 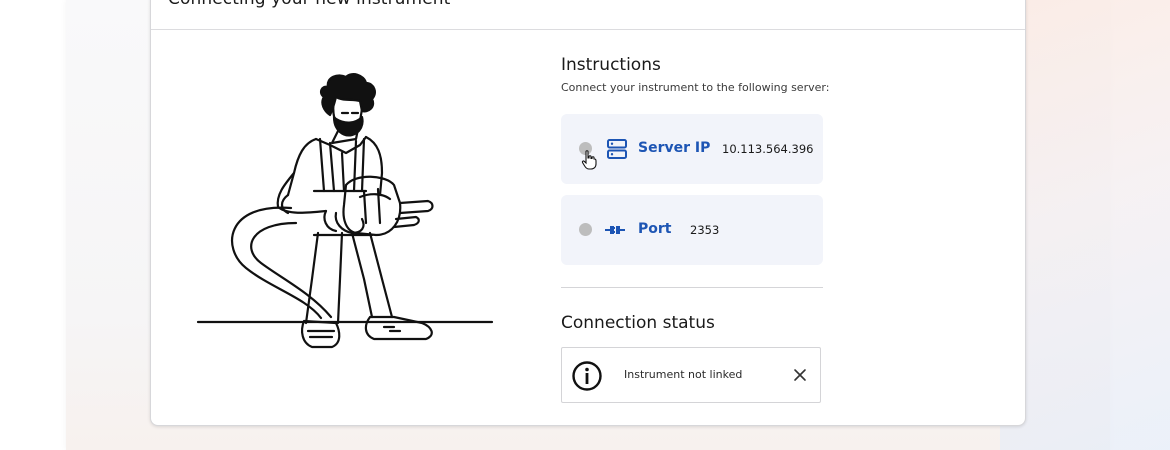 What do you see at coordinates (589, 160) in the screenshot?
I see `pointer-hand-cursor-icon` at bounding box center [589, 160].